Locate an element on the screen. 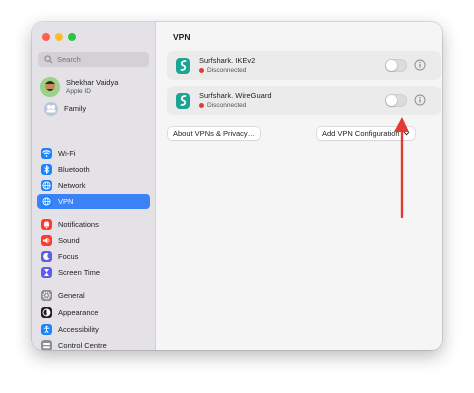 Image resolution: width=474 pixels, height=393 pixels. annotation-arrow-icon is located at coordinates (401, 168).